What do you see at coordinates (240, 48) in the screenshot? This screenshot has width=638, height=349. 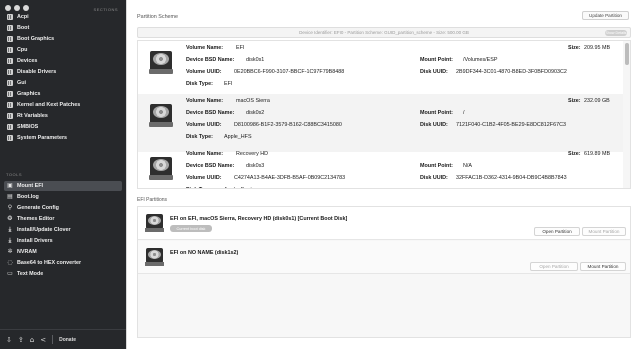 I see `volume-name-value: EFI` at bounding box center [240, 48].